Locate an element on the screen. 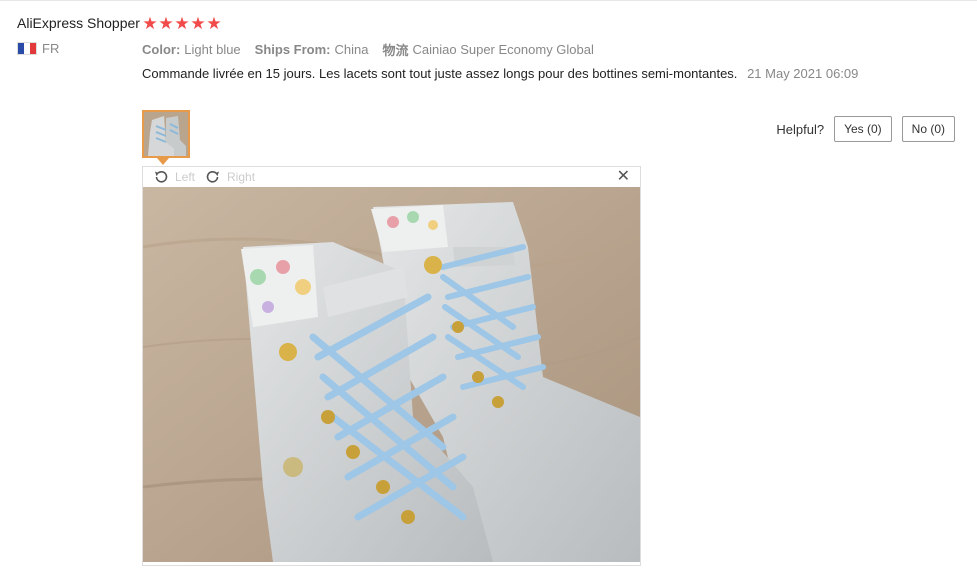 This screenshot has height=584, width=977. rotate-right-label: Right is located at coordinates (241, 177).